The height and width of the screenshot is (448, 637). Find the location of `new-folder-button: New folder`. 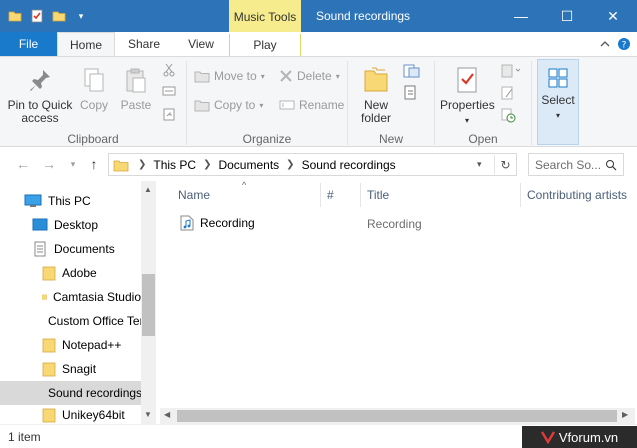

new-folder-button: New folder is located at coordinates (376, 95).